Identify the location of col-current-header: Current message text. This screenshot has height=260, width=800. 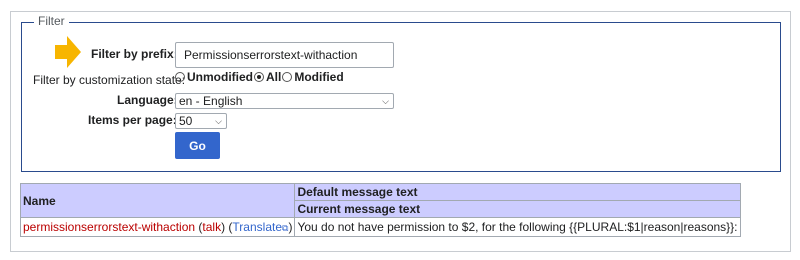
(517, 209).